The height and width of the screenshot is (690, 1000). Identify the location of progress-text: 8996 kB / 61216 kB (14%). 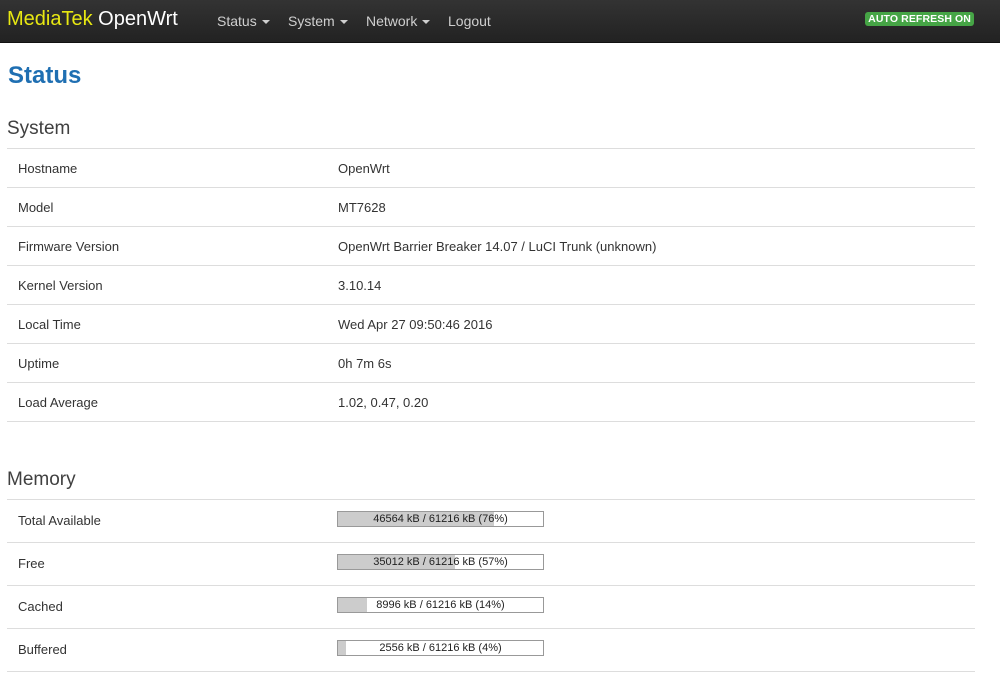
(440, 605).